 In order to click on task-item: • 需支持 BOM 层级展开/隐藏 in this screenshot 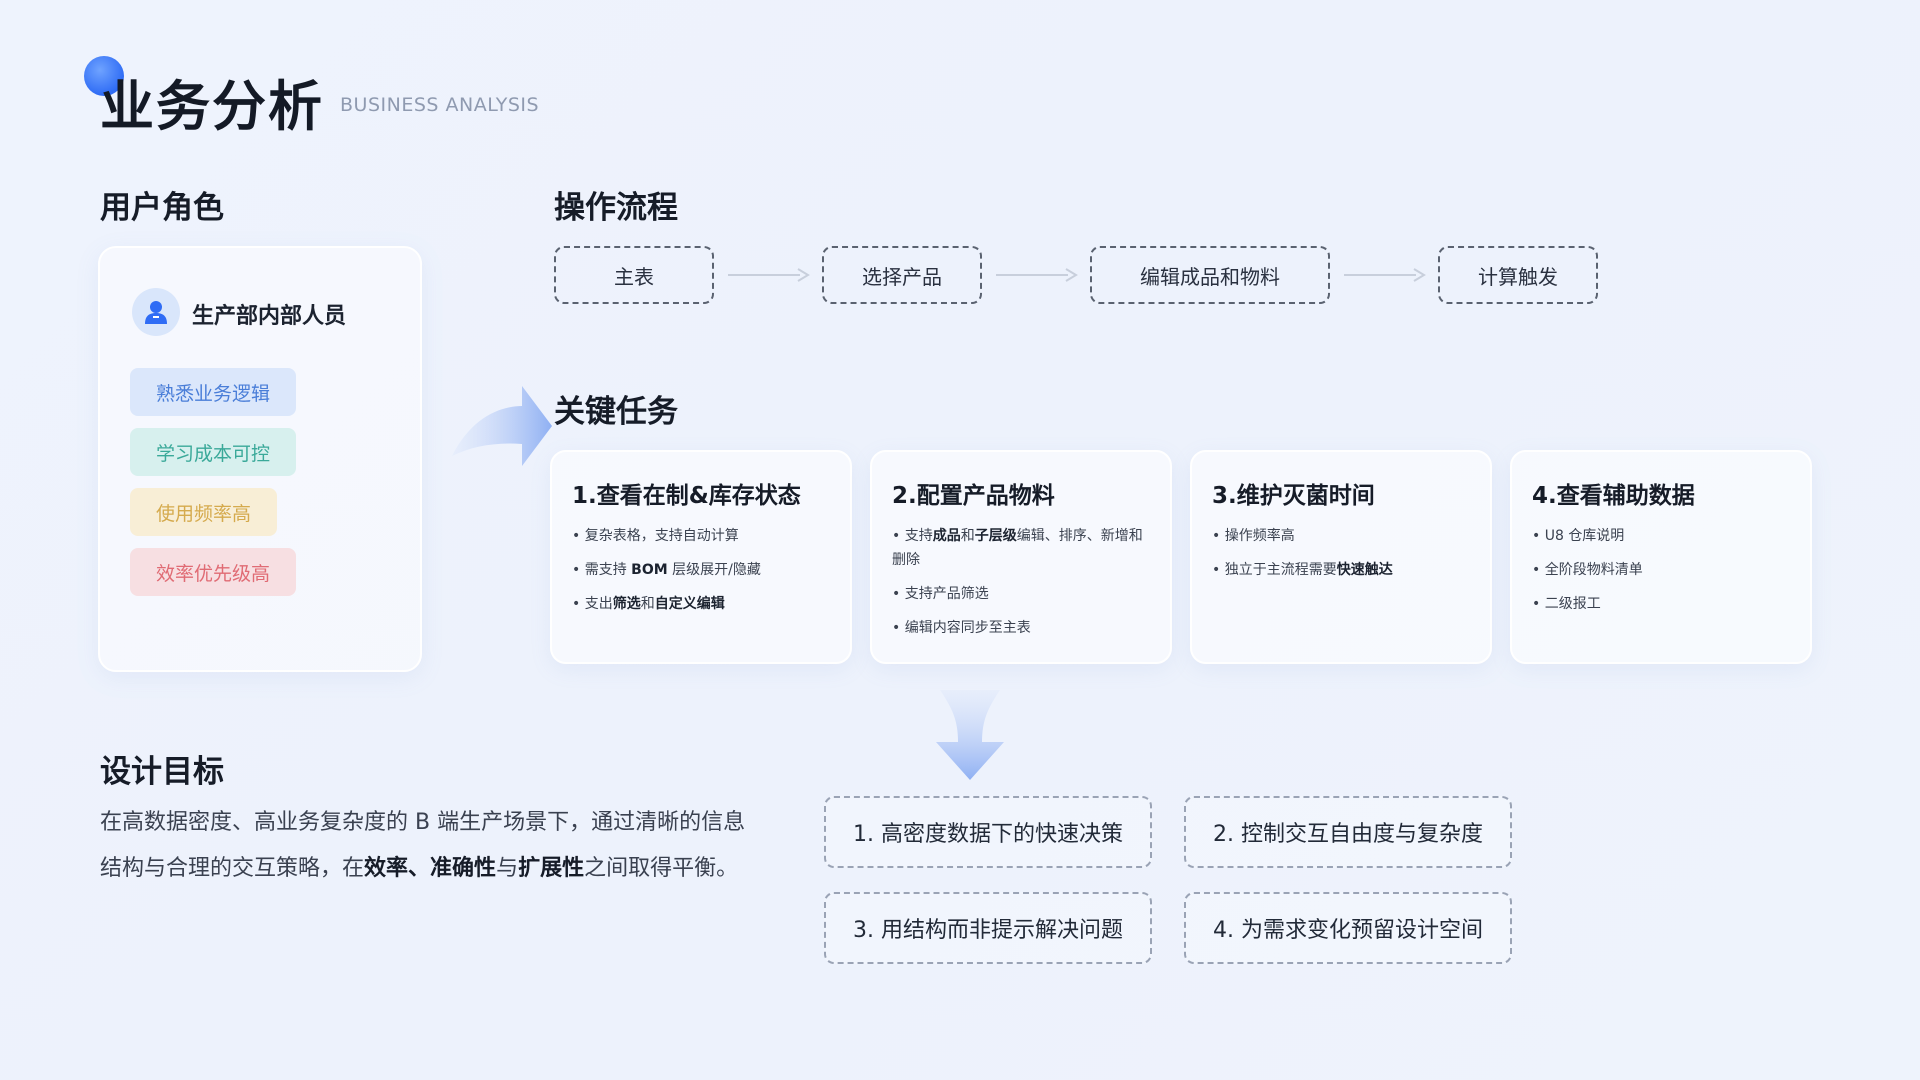, I will do `click(666, 570)`.